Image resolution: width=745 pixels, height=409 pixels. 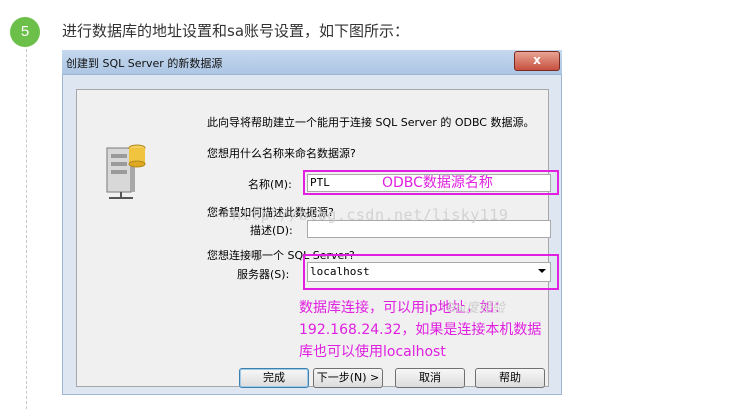 I want to click on dialog-titlebar: 创建到 SQL Server 的新数据源 x, so click(x=312, y=62).